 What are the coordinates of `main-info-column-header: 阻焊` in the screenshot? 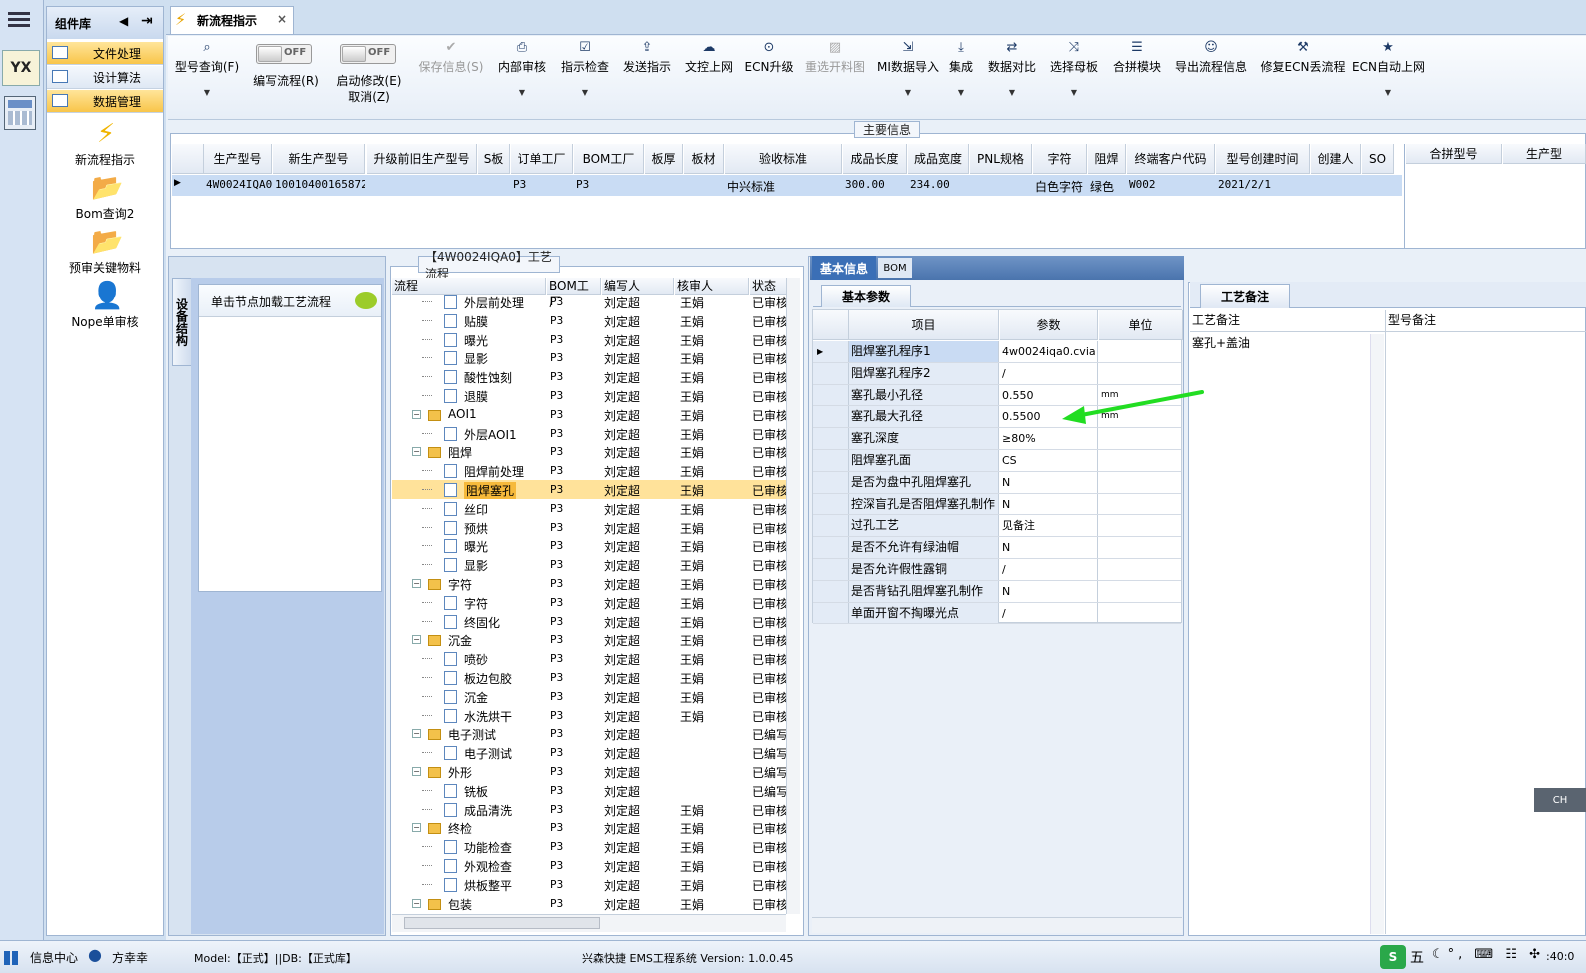 It's located at (1107, 159).